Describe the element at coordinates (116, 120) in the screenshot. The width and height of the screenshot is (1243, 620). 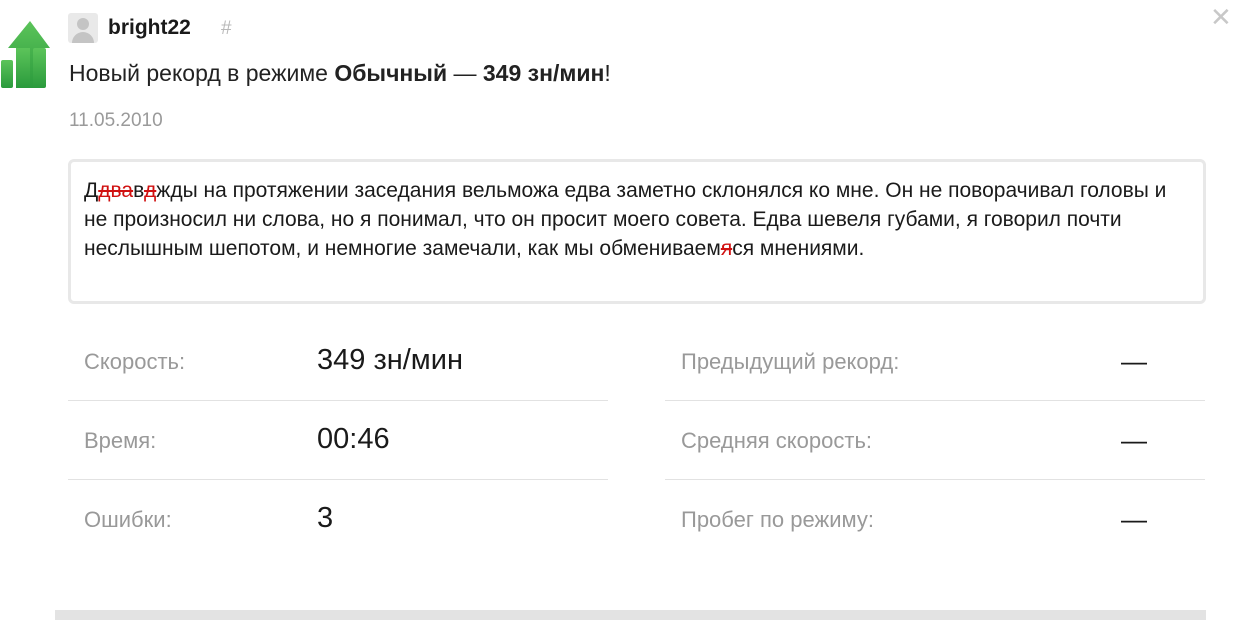
I see `record-date: 11.05.2010` at that location.